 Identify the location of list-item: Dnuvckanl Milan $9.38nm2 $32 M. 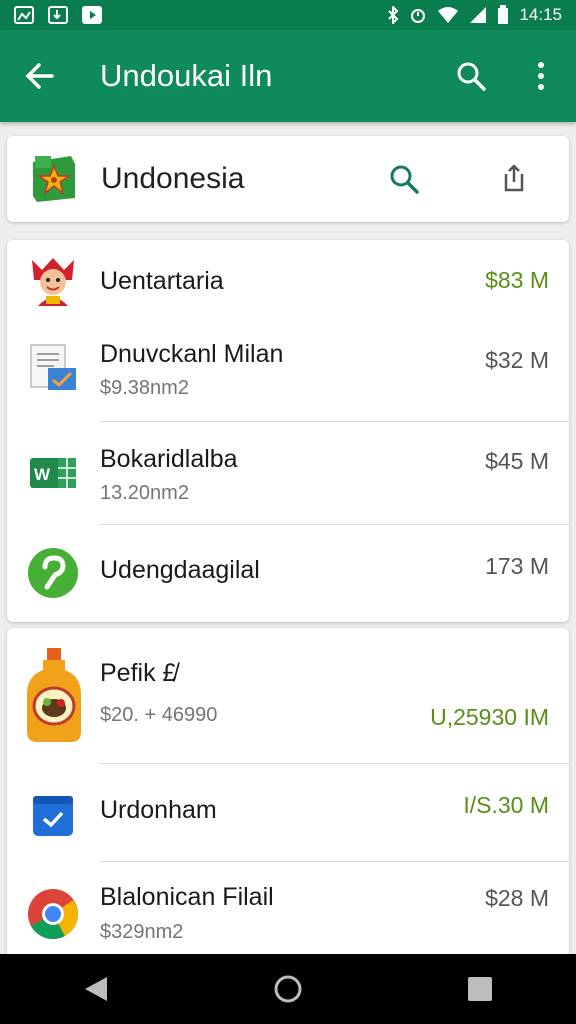
(288, 370).